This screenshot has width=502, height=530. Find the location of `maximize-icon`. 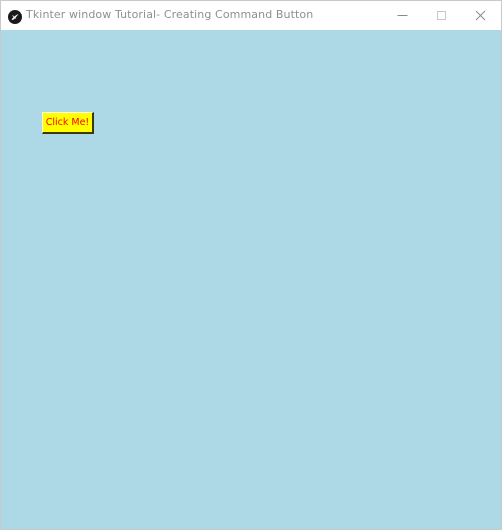

maximize-icon is located at coordinates (441, 15).